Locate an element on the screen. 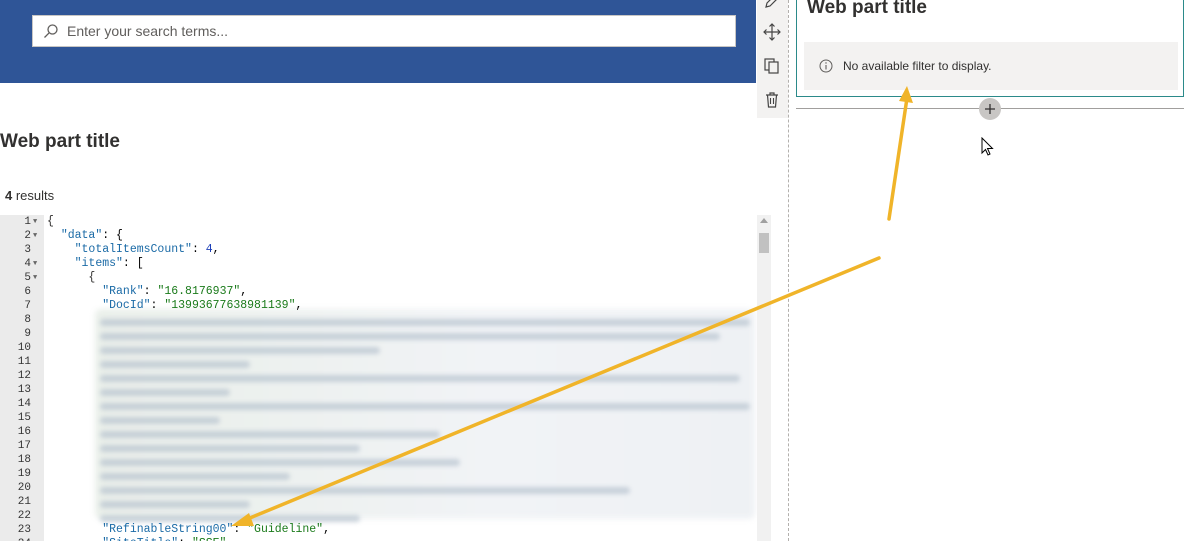  json-token: "DocId" is located at coordinates (126, 305).